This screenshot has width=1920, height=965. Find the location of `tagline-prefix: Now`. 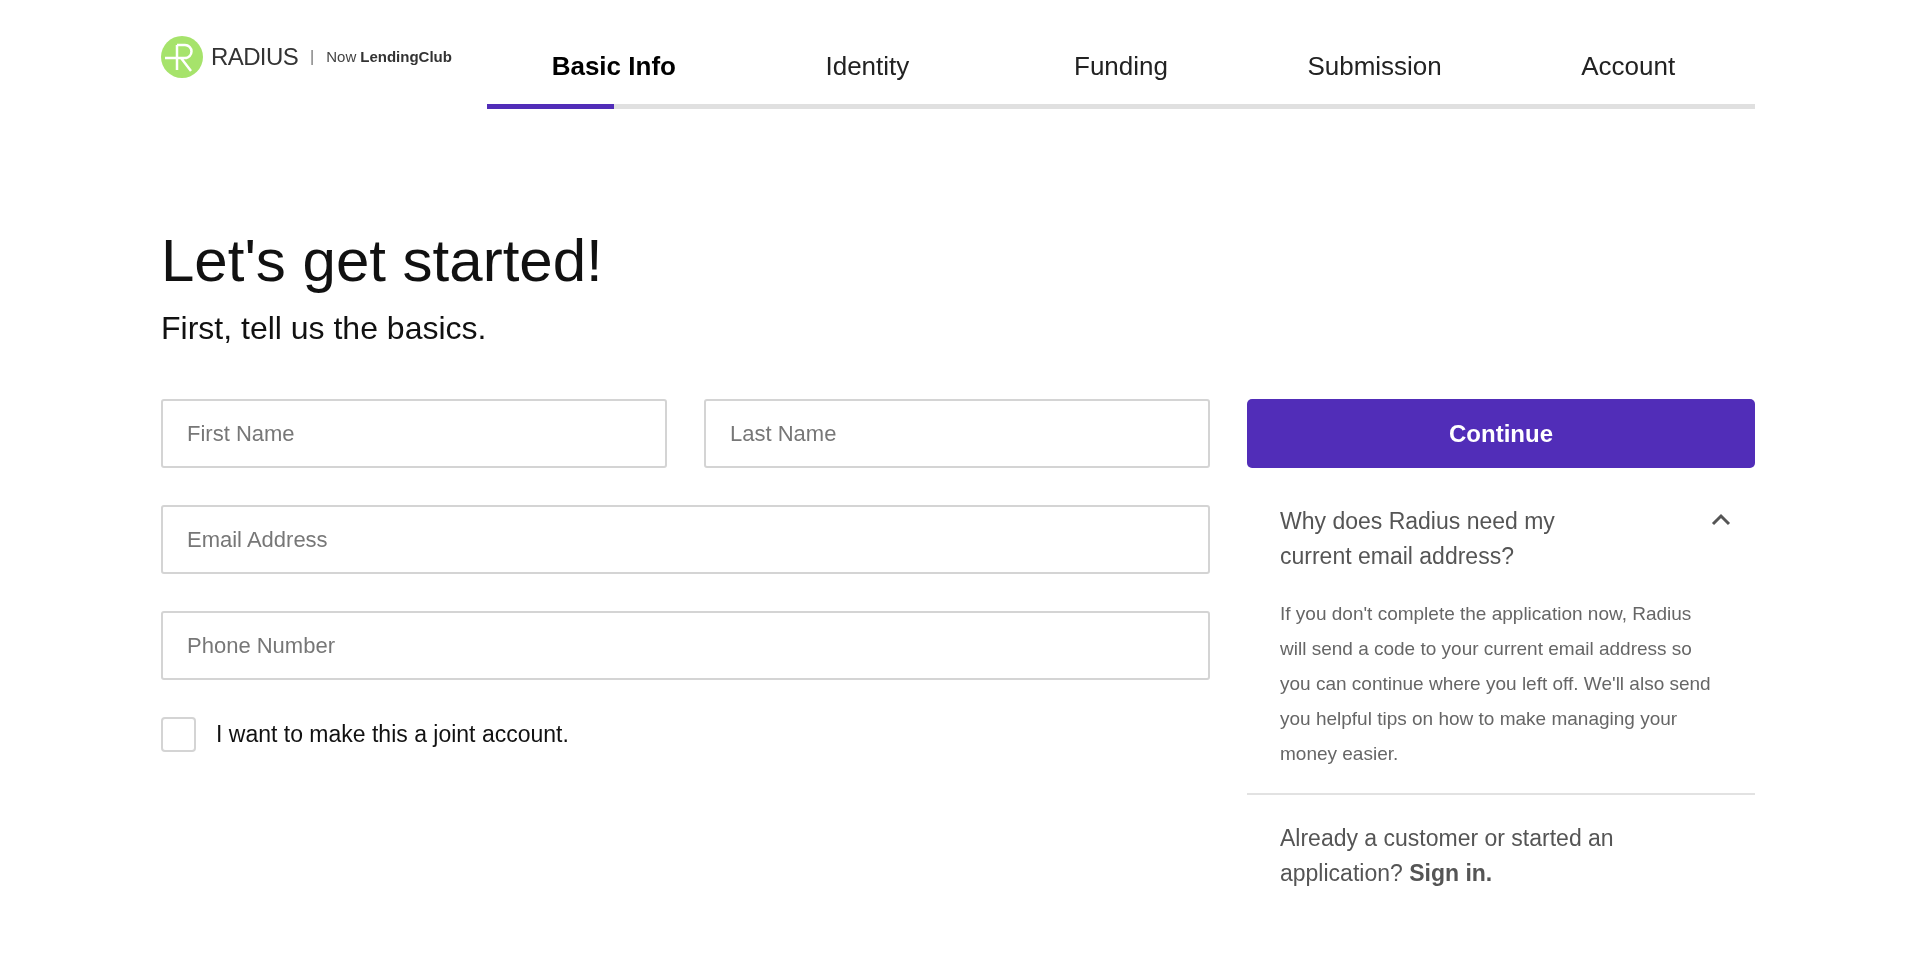

tagline-prefix: Now is located at coordinates (341, 56).